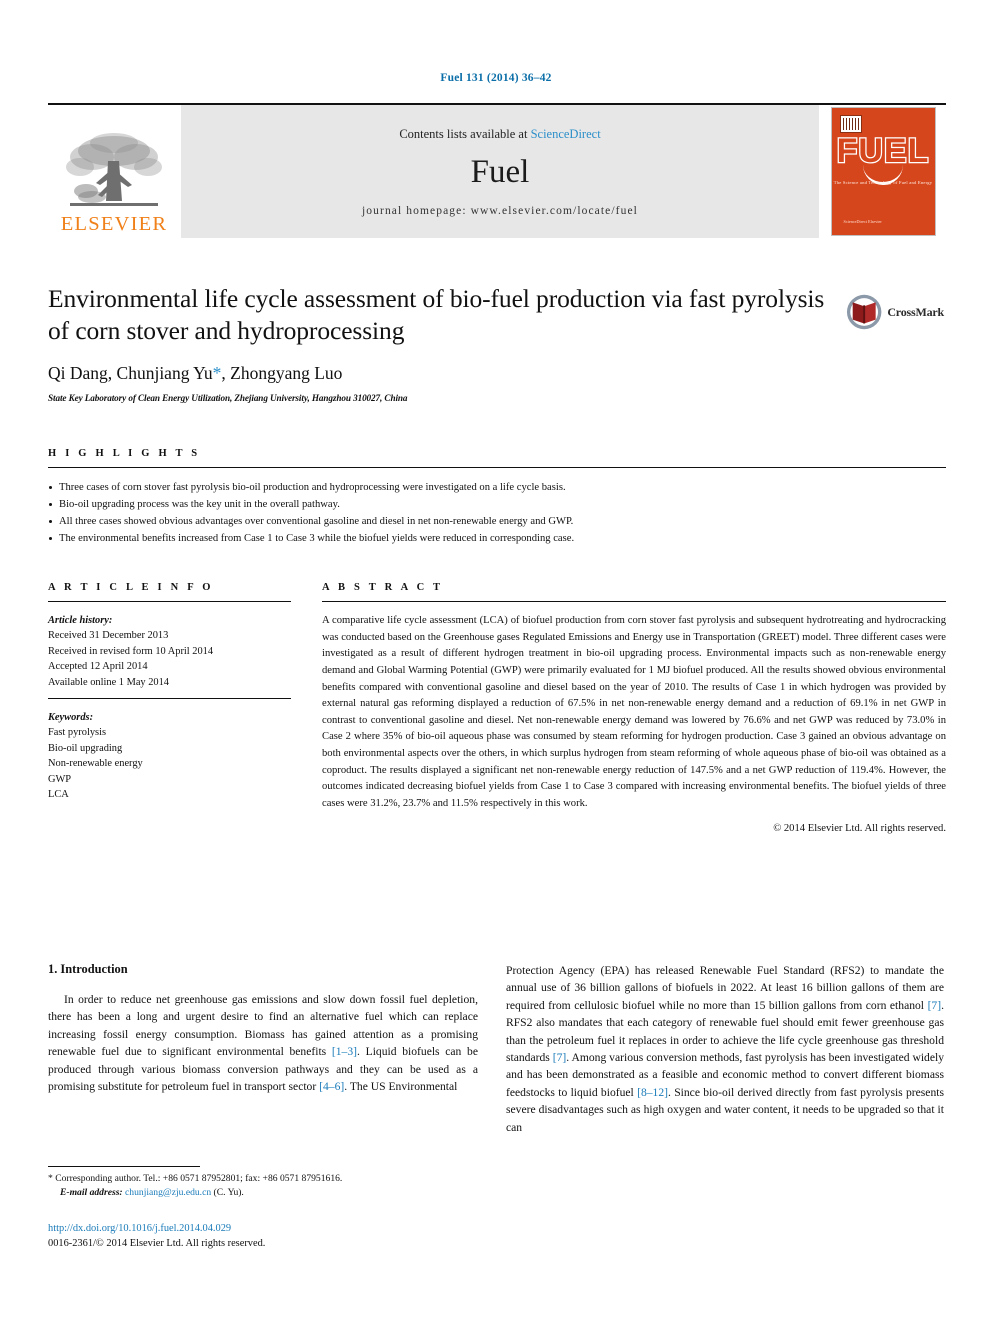 The image size is (992, 1323). What do you see at coordinates (124, 453) in the screenshot?
I see `highlights-heading: H I G H L I G H T S` at bounding box center [124, 453].